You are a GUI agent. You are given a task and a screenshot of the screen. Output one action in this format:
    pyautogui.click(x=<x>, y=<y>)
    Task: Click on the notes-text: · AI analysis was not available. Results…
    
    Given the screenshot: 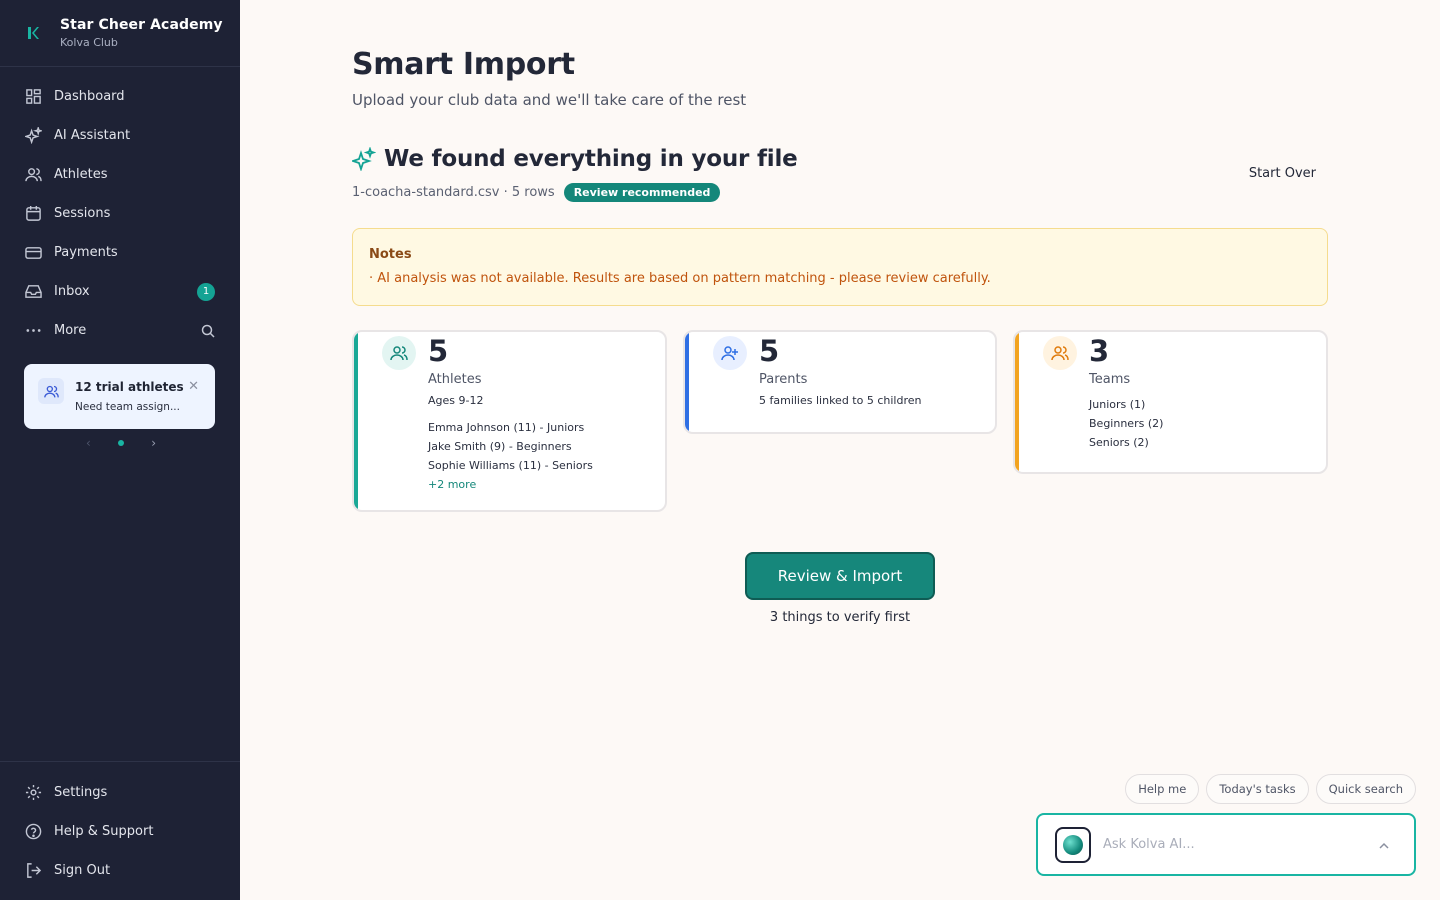 What is the action you would take?
    pyautogui.click(x=680, y=278)
    